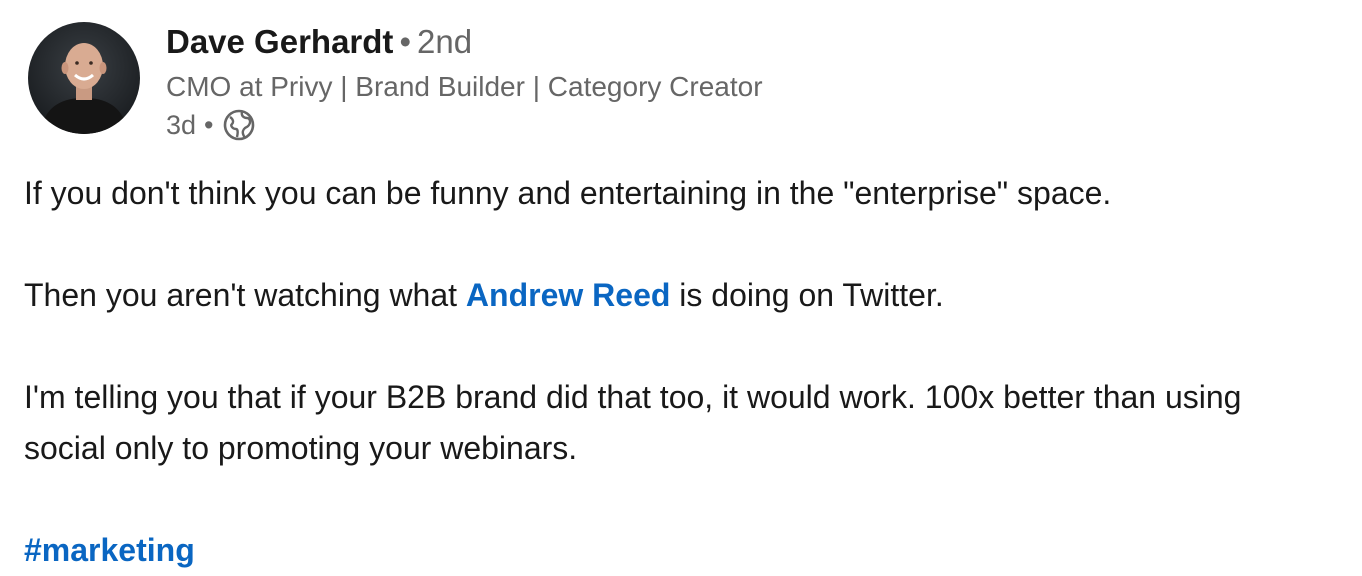 The height and width of the screenshot is (576, 1362). I want to click on post-time: 3d, so click(181, 125).